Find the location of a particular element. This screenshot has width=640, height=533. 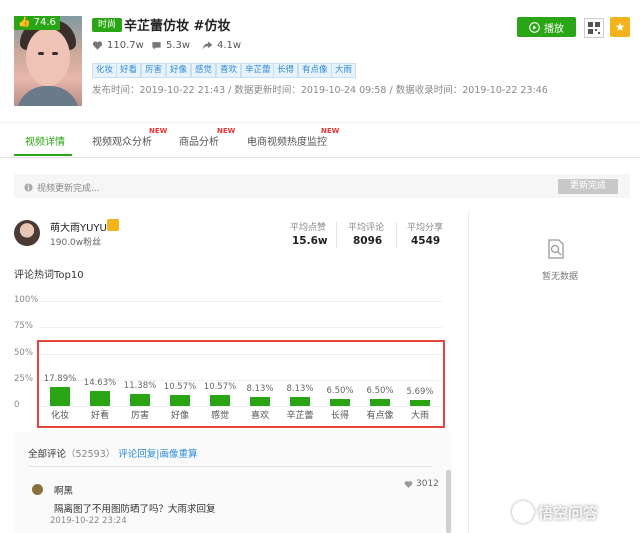

no-data-icon is located at coordinates (556, 249).